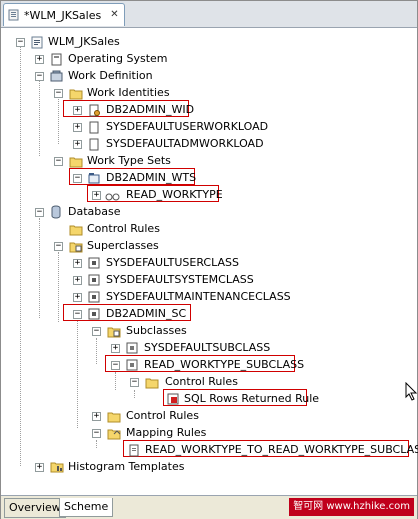  Describe the element at coordinates (162, 416) in the screenshot. I see `tree-item-sc-control-rules: Control Rules` at that location.